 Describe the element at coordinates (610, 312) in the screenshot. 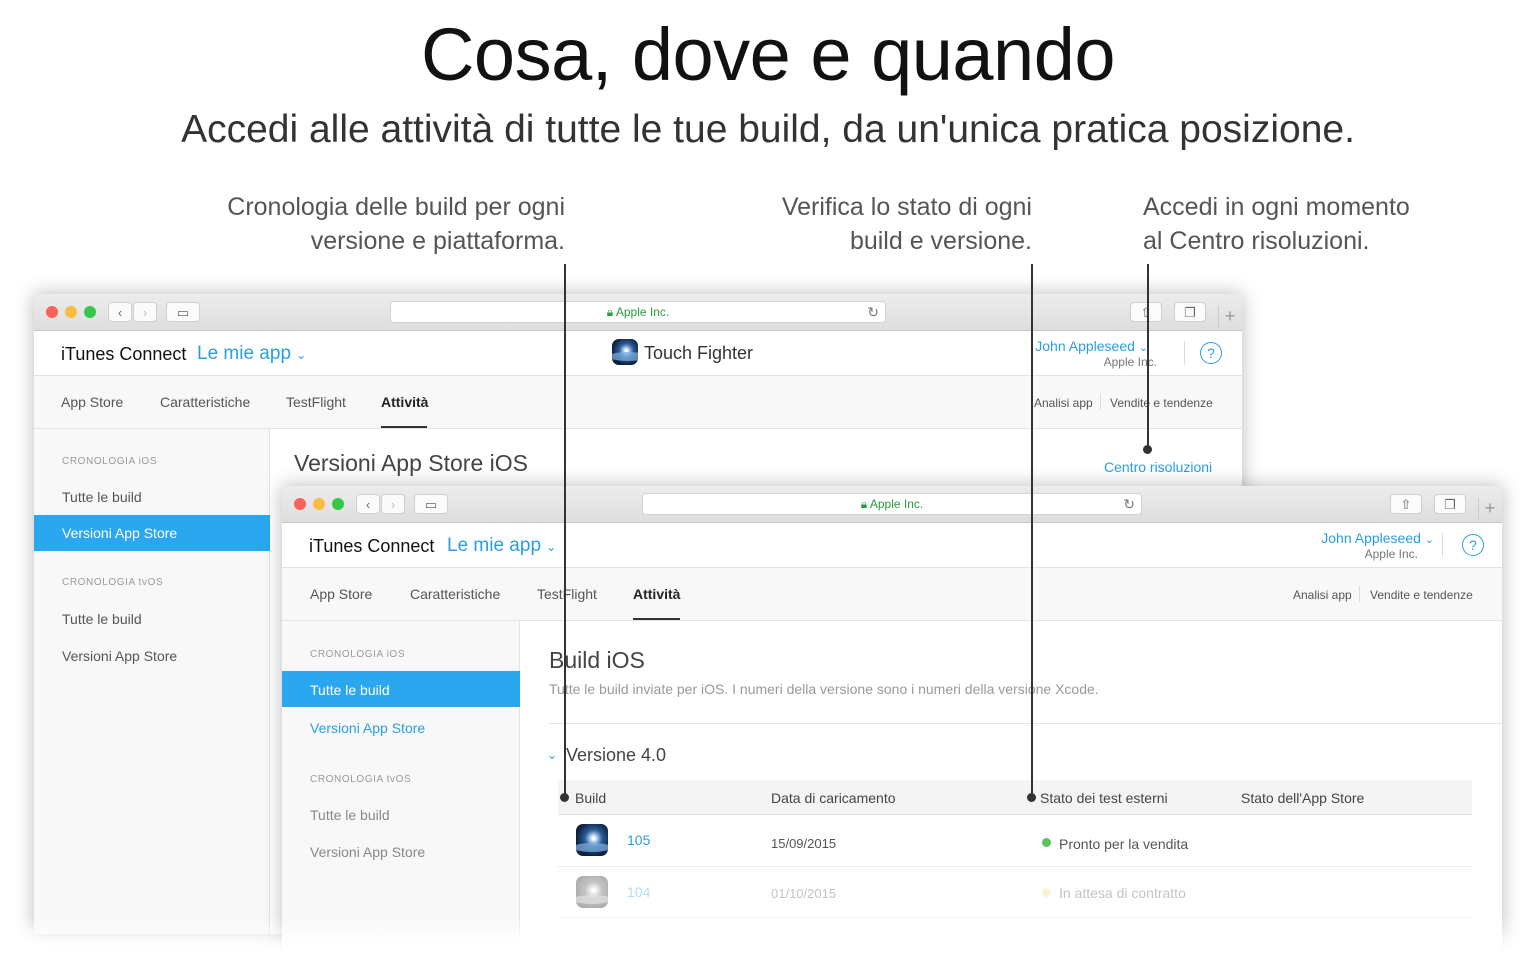

I see `lock-icon: 🔒︎` at that location.